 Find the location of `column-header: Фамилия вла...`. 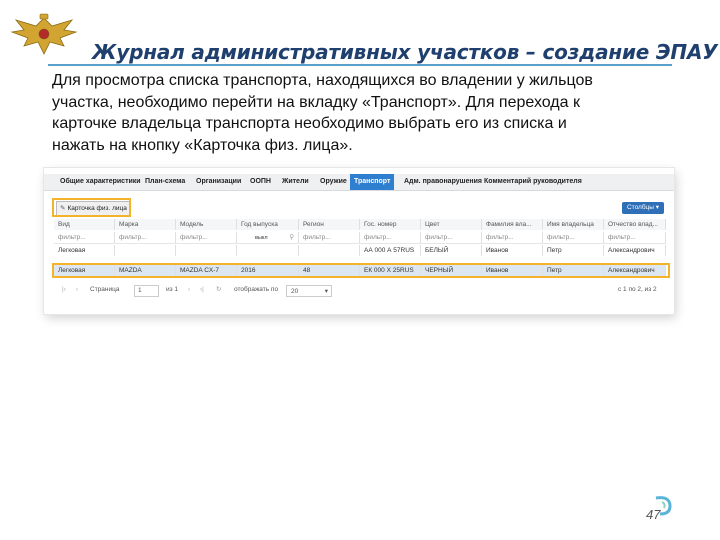

column-header: Фамилия вла... is located at coordinates (512, 224).